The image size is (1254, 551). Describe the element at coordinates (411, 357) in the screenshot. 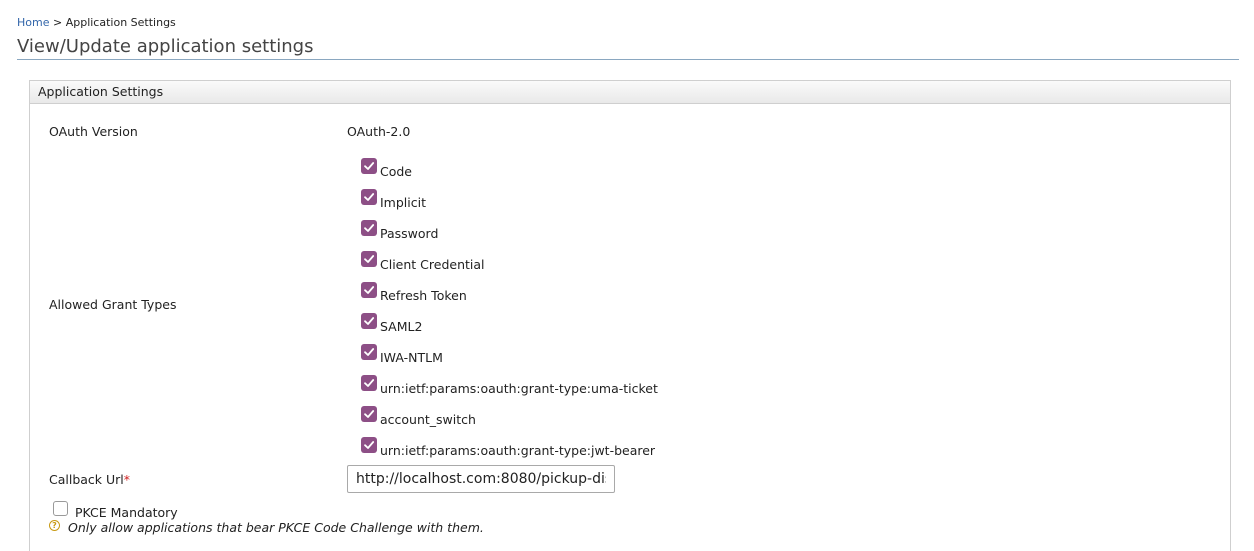

I see `grant-type-label: IWA-NTLM` at that location.